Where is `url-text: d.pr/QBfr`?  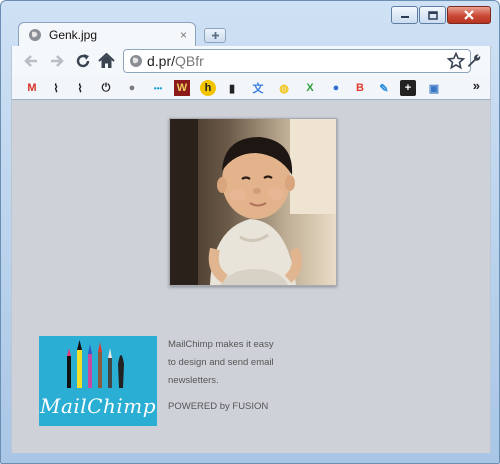 url-text: d.pr/QBfr is located at coordinates (175, 61).